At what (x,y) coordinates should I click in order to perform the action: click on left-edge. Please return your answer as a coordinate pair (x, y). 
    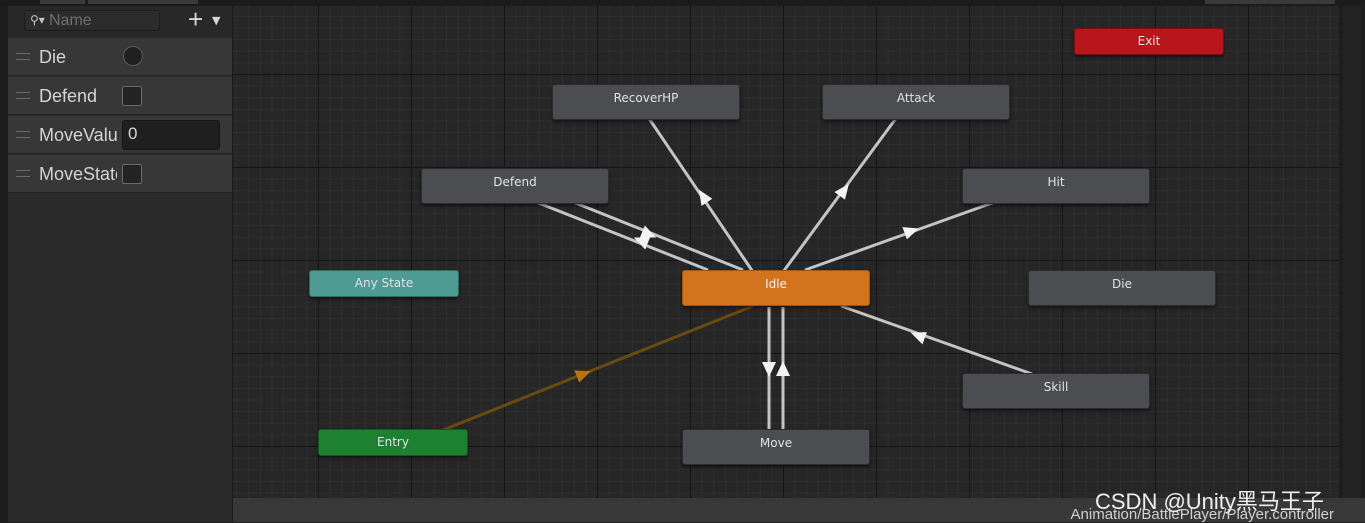
    Looking at the image, I should click on (4, 264).